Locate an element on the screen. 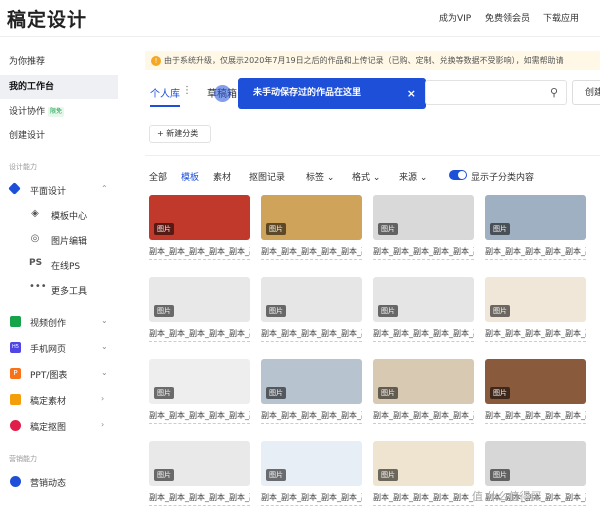  create-button: 创建 is located at coordinates (586, 92).